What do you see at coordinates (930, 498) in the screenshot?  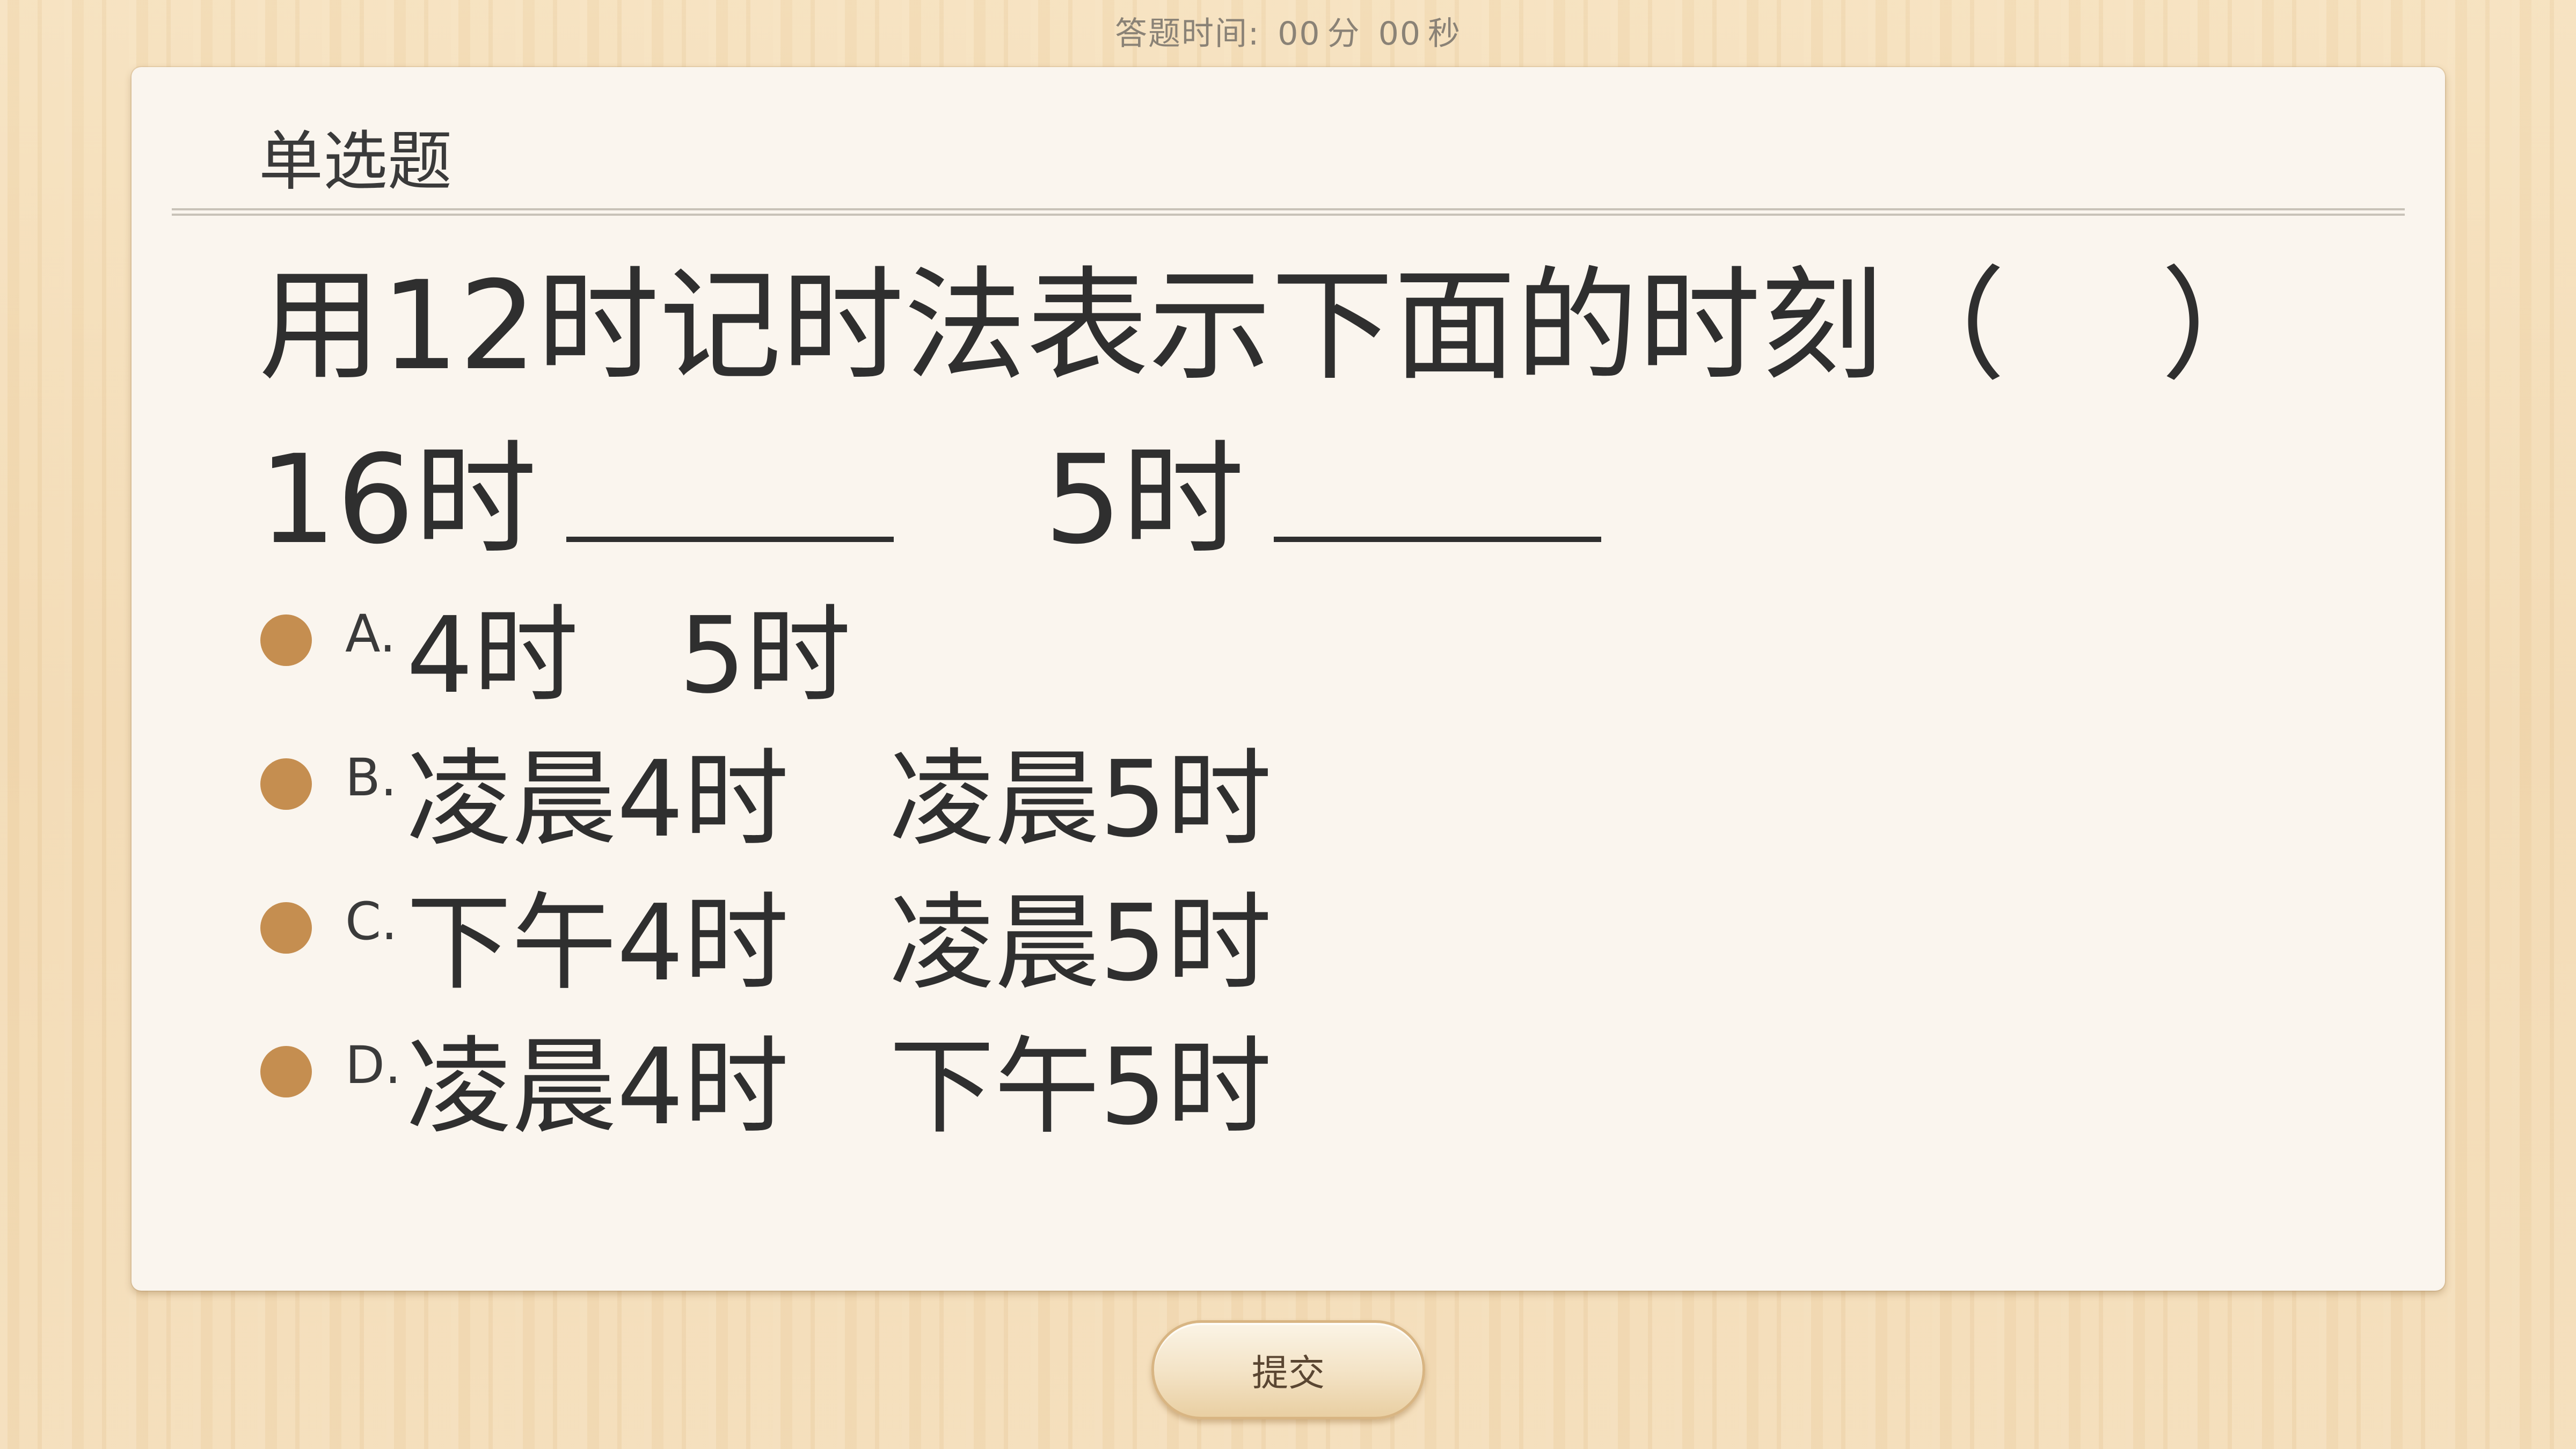 I see `question-stem-line-2: 16时 5时` at bounding box center [930, 498].